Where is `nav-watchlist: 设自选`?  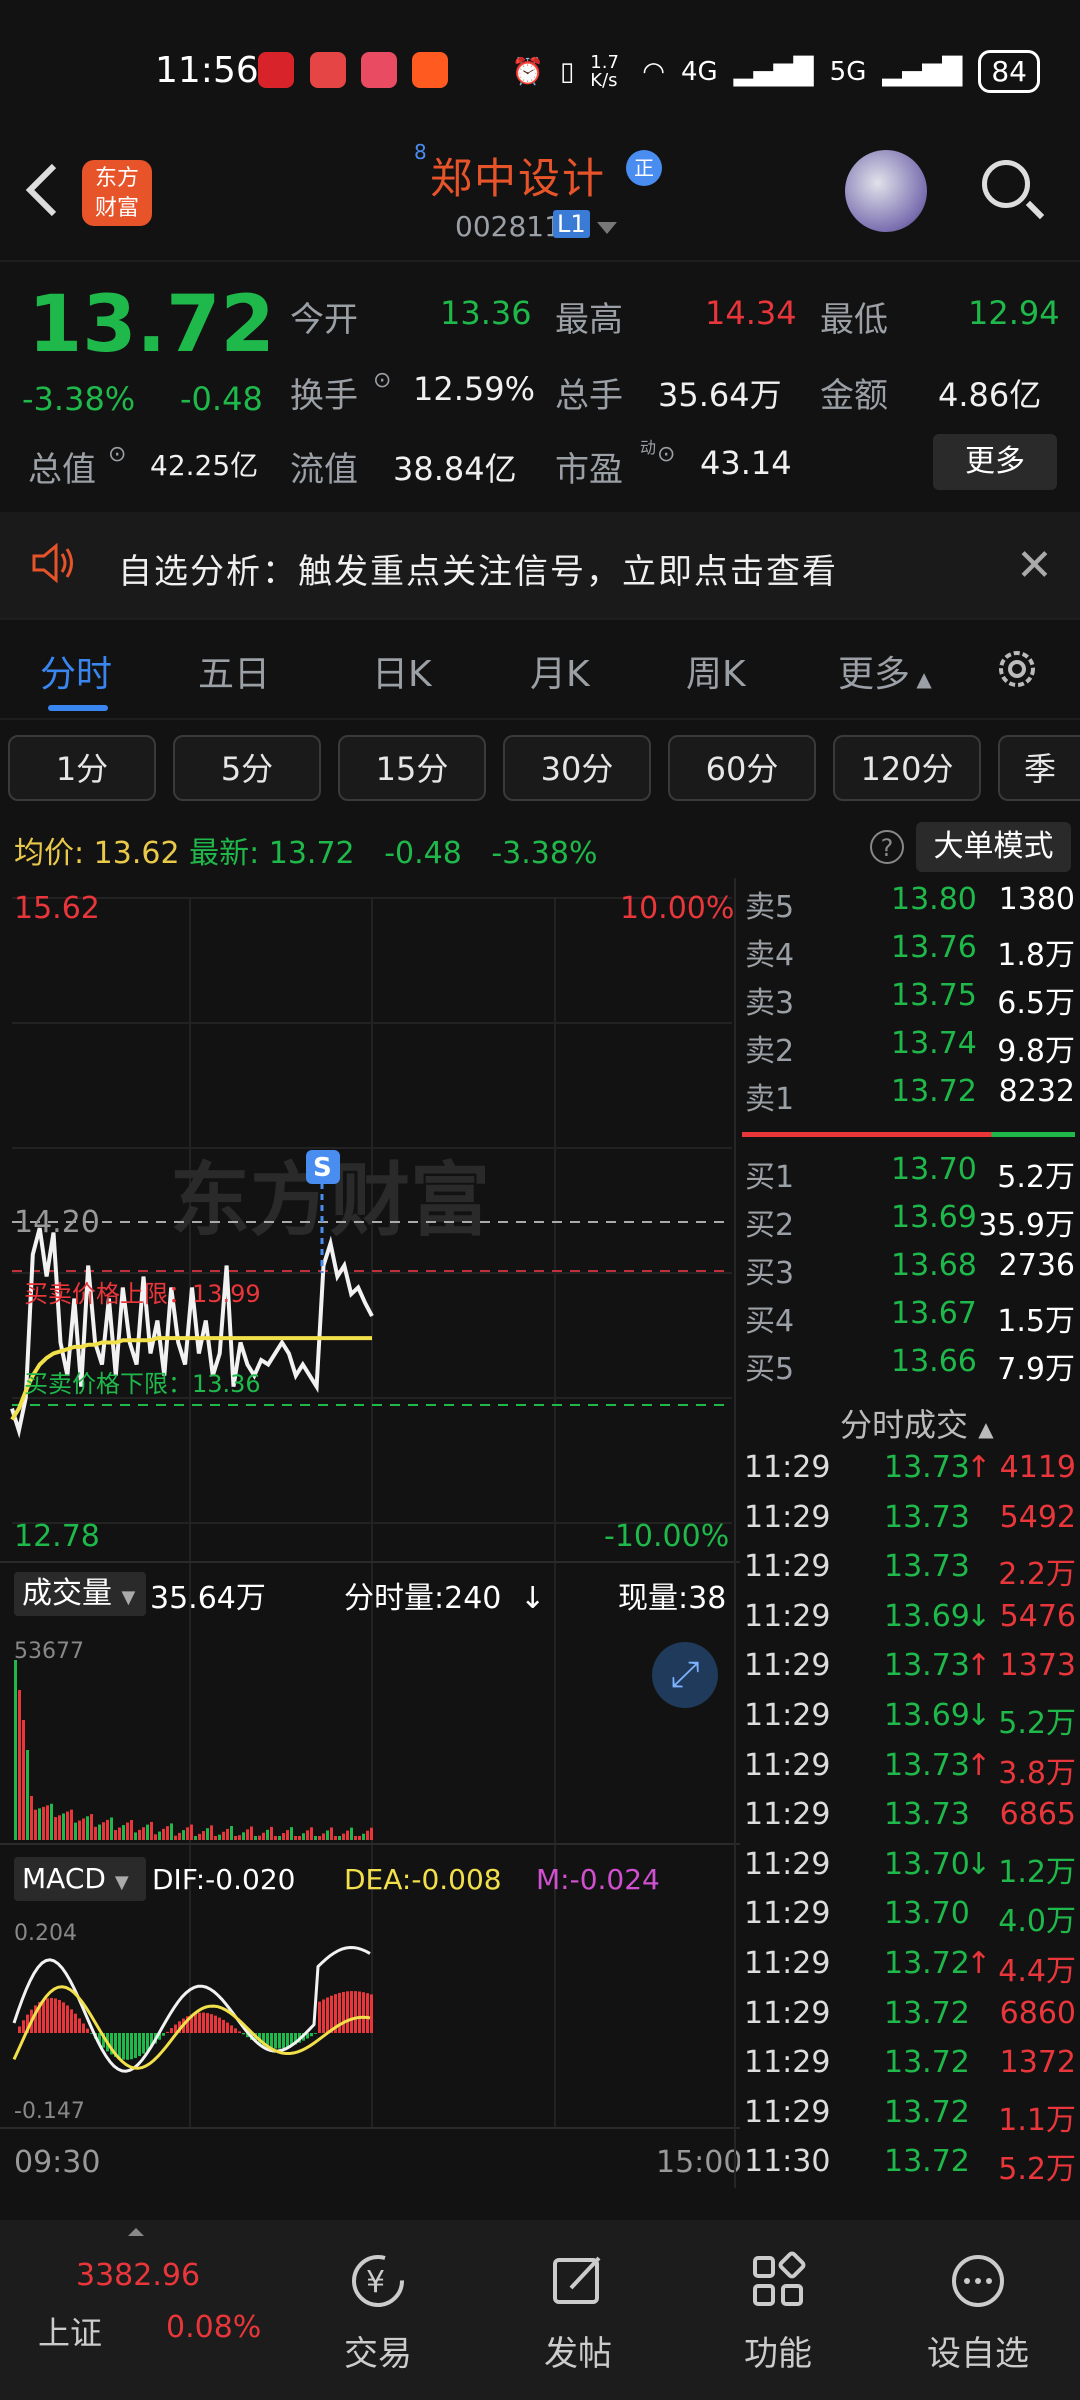 nav-watchlist: 设自选 is located at coordinates (978, 2312).